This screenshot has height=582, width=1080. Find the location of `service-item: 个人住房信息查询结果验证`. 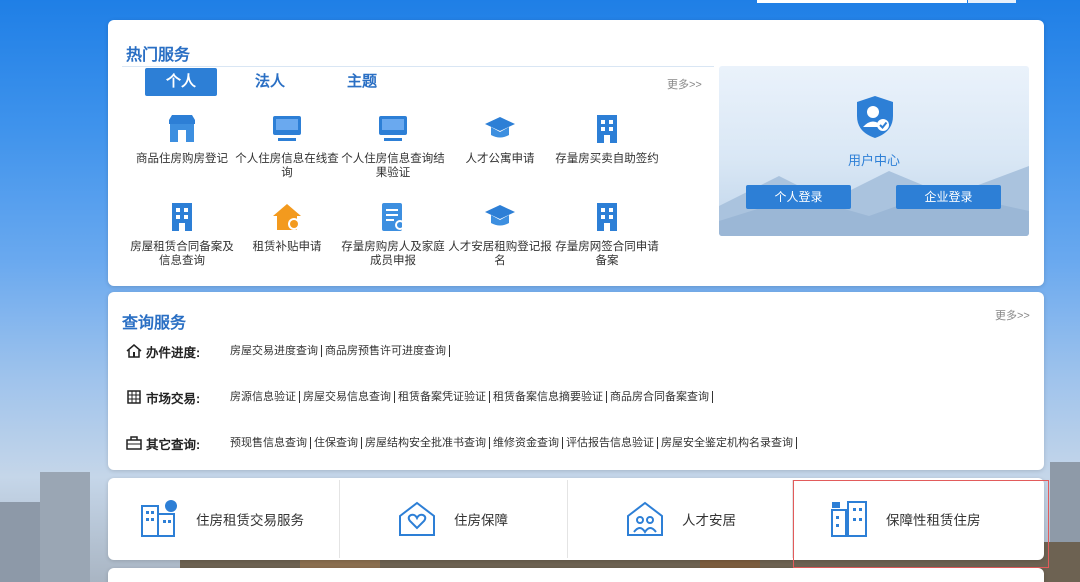

service-item: 个人住房信息查询结果验证 is located at coordinates (393, 146).